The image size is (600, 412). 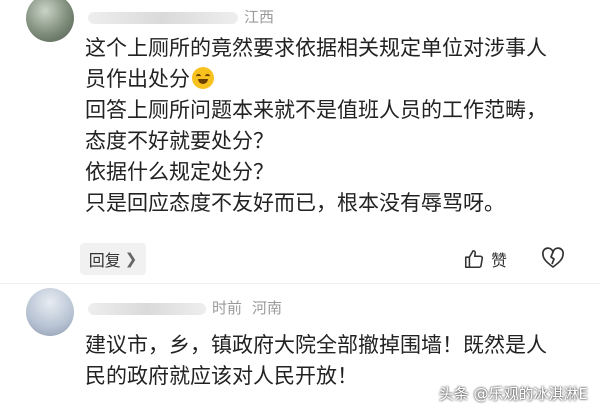 I want to click on comment-divider, so click(x=300, y=283).